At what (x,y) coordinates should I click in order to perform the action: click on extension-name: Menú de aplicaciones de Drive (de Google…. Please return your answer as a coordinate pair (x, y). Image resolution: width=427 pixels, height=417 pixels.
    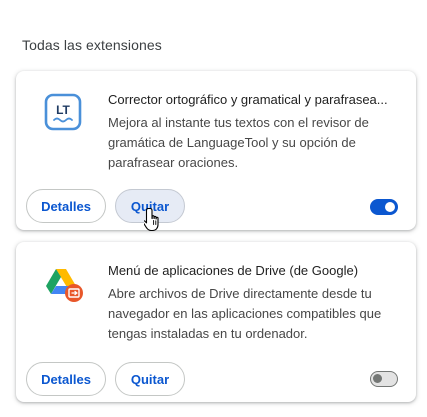
    Looking at the image, I should click on (233, 270).